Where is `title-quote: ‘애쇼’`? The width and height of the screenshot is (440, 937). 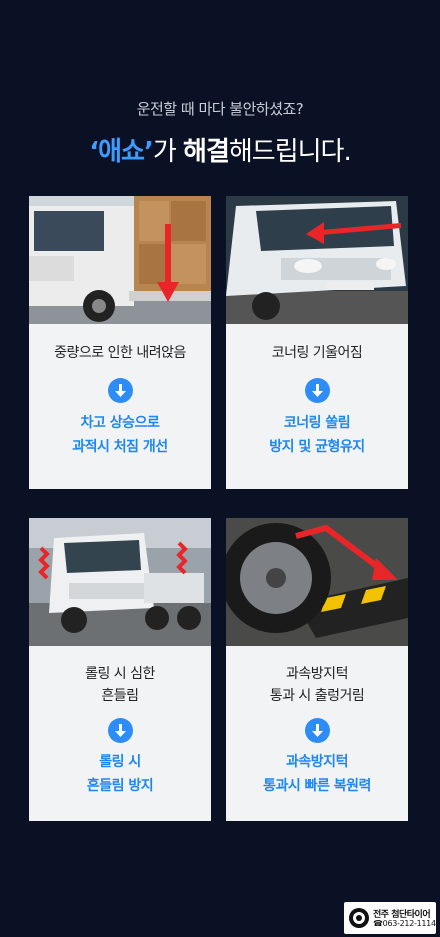 title-quote: ‘애쇼’ is located at coordinates (121, 152).